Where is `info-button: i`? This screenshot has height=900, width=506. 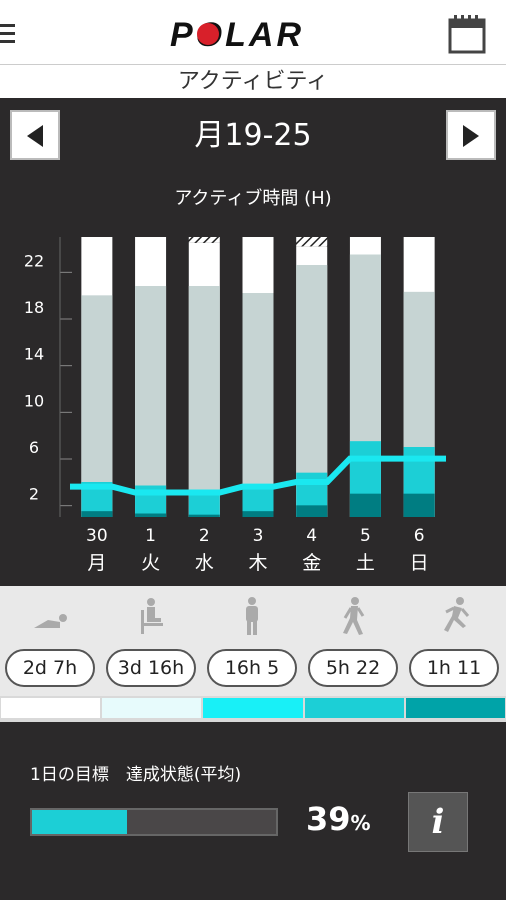
info-button: i is located at coordinates (438, 822).